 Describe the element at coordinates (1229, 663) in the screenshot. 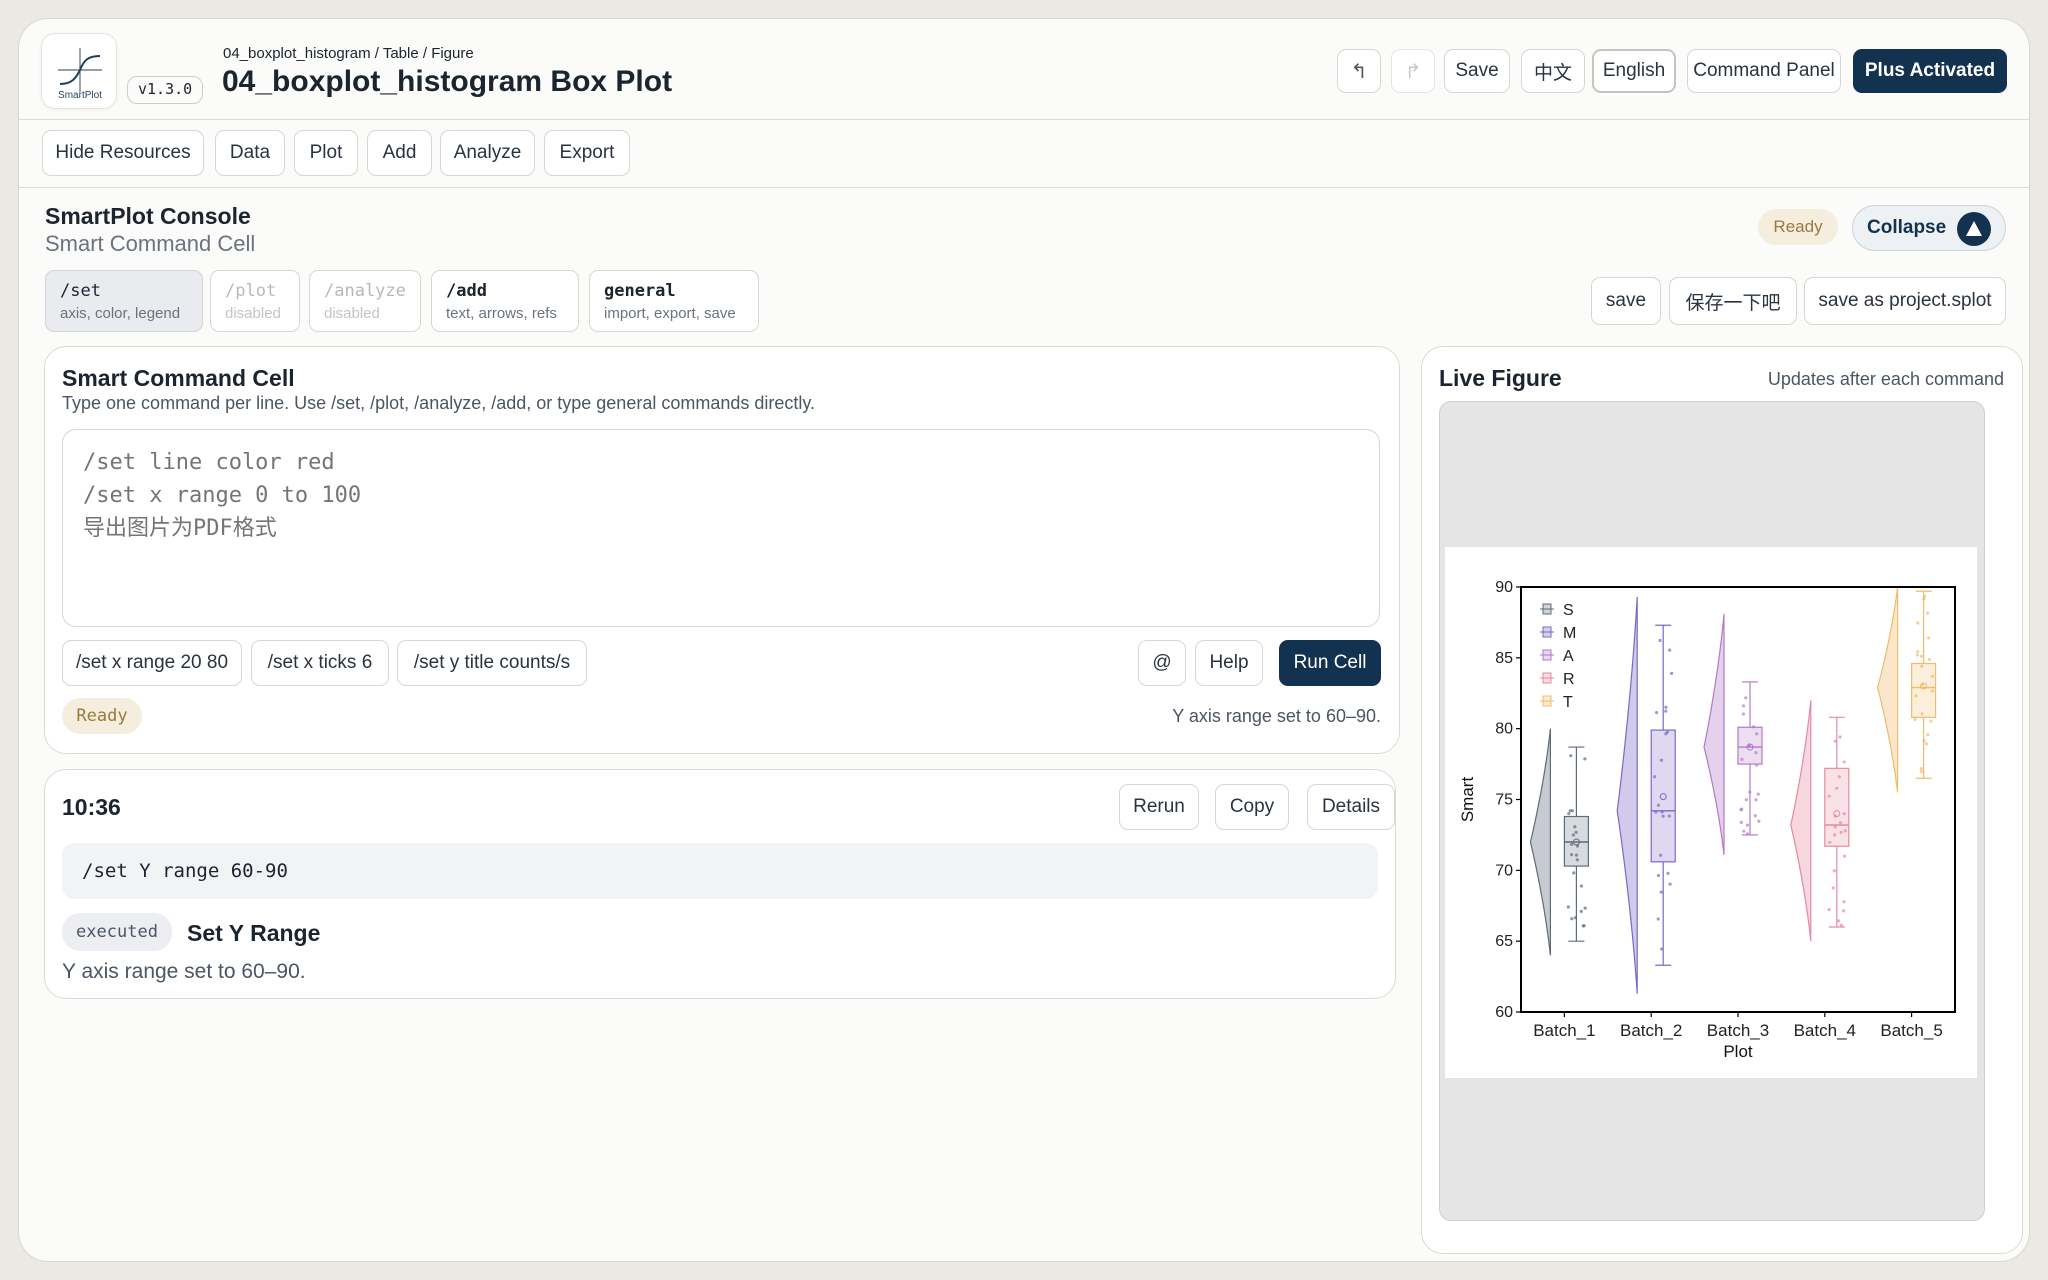

I see `help-button: Help` at that location.